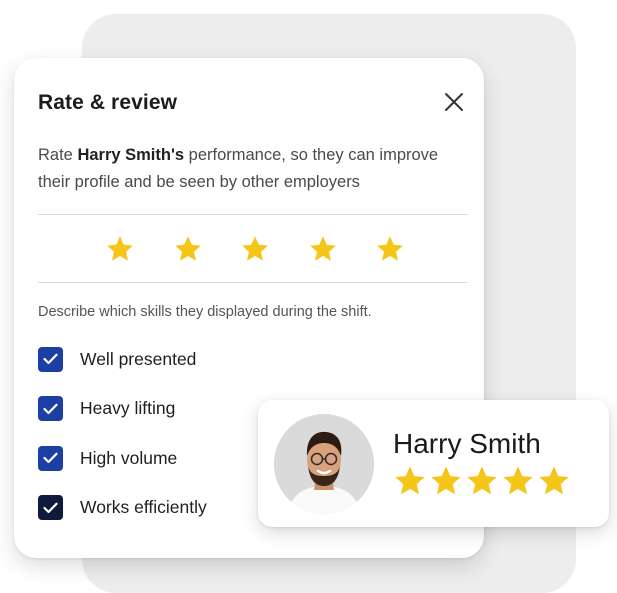 The height and width of the screenshot is (593, 617). What do you see at coordinates (467, 443) in the screenshot?
I see `profile-name: Harry Smith` at bounding box center [467, 443].